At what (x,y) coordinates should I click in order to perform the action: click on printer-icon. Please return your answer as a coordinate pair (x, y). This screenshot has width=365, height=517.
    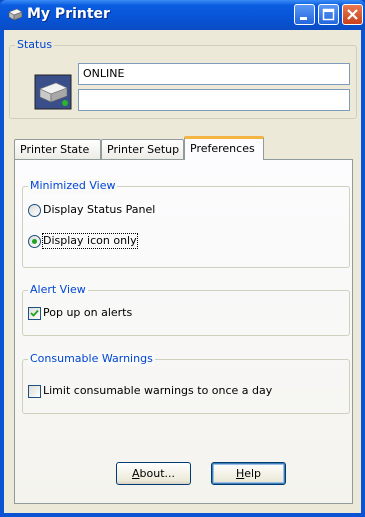
    Looking at the image, I should click on (53, 92).